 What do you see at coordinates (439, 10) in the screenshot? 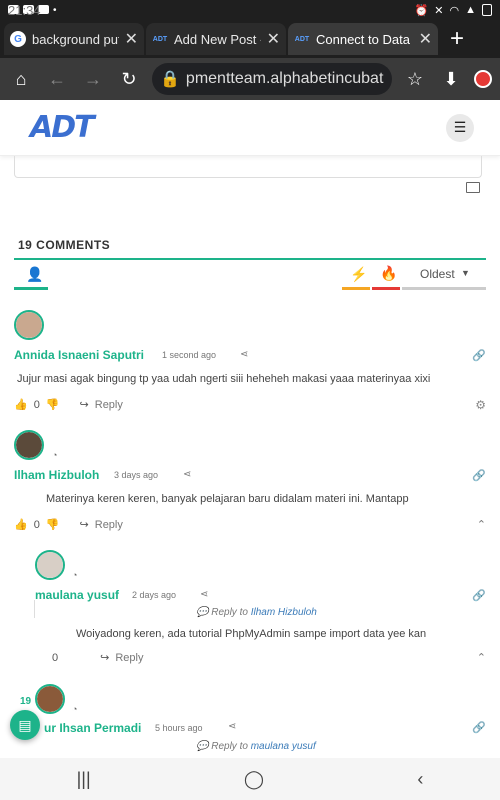
I see `mute-icon: ✕` at bounding box center [439, 10].